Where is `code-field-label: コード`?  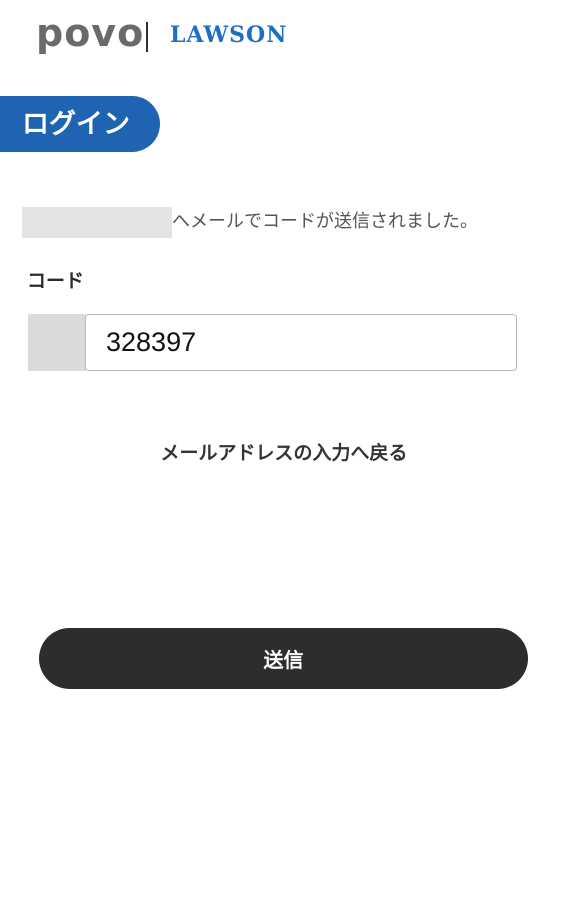 code-field-label: コード is located at coordinates (56, 281).